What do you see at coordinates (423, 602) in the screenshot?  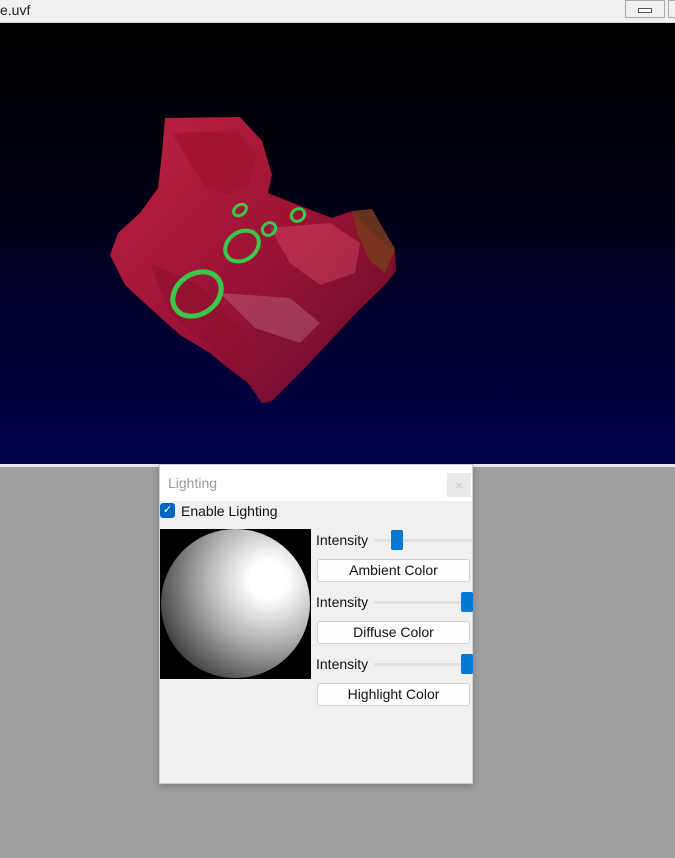 I see `diffuse-intensity-slider` at bounding box center [423, 602].